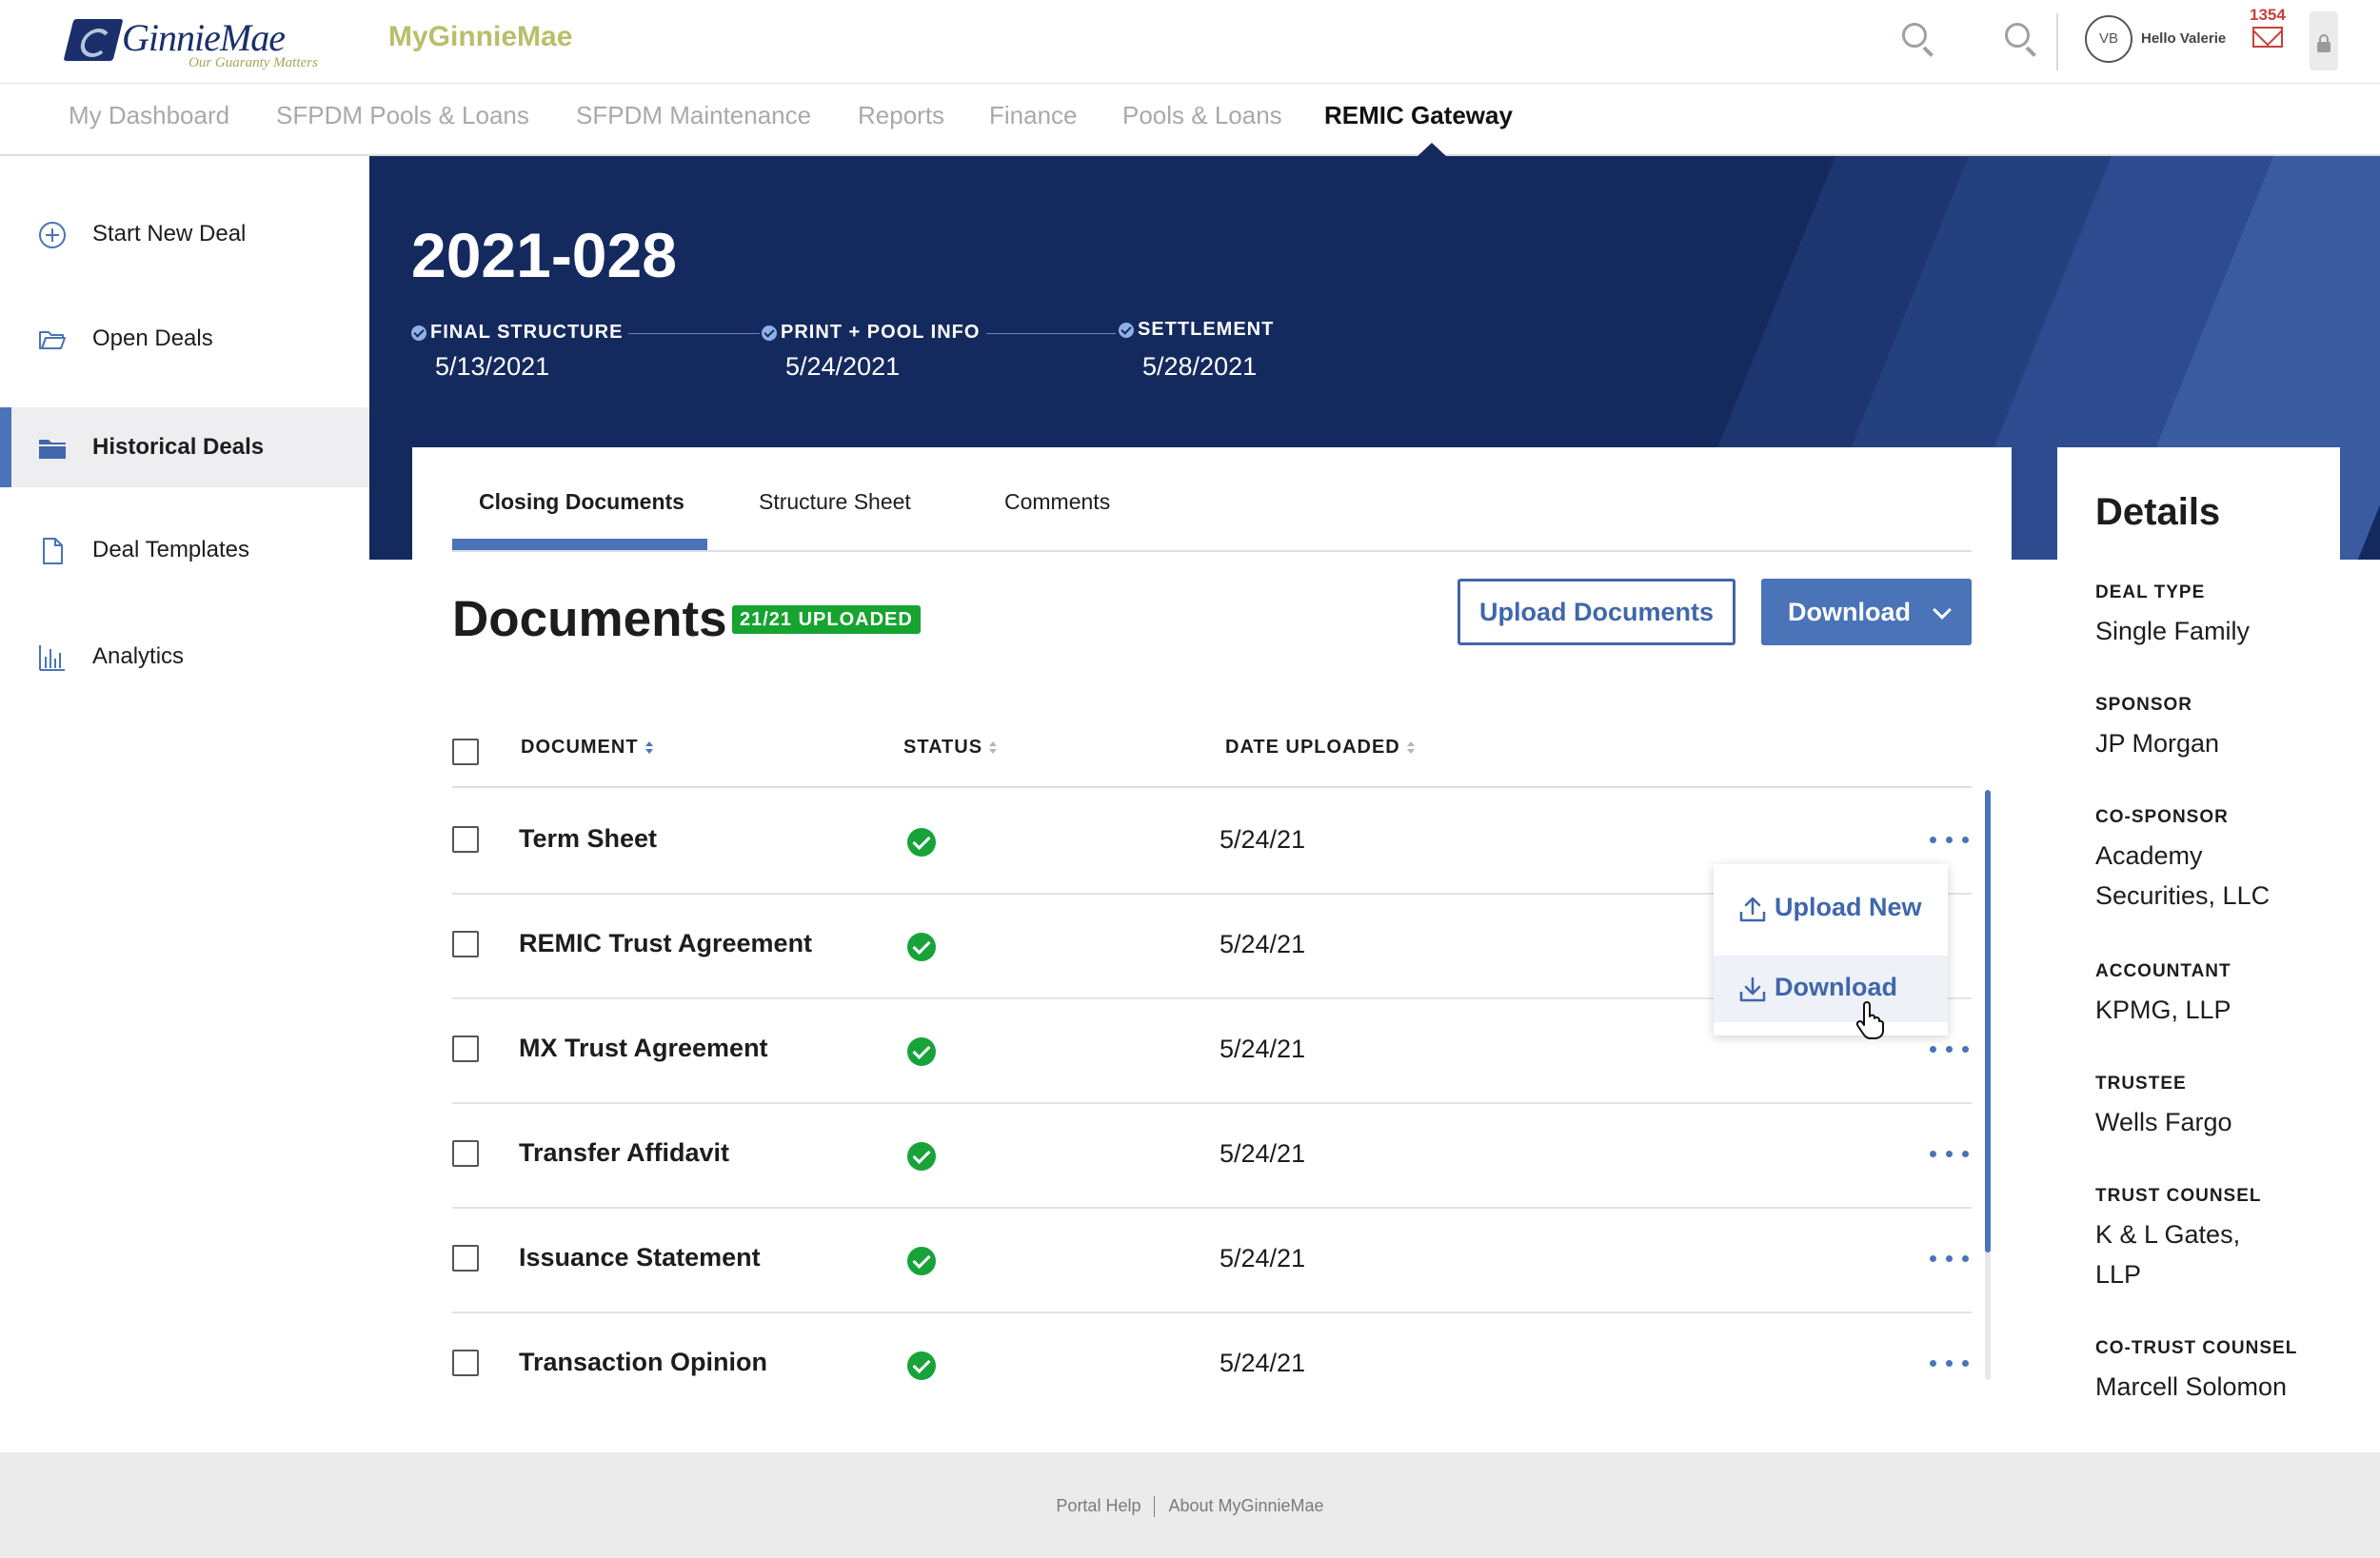 Image resolution: width=2380 pixels, height=1558 pixels. What do you see at coordinates (1245, 1505) in the screenshot?
I see `about-link: About MyGinnieMae` at bounding box center [1245, 1505].